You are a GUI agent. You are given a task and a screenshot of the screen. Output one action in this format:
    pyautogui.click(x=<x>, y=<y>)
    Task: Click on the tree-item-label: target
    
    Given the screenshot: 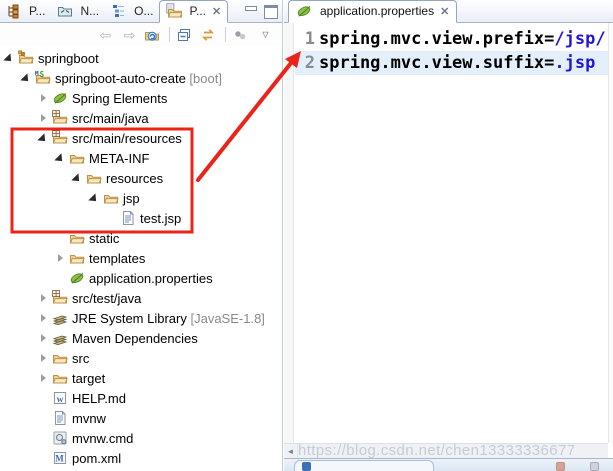 What is the action you would take?
    pyautogui.click(x=89, y=378)
    